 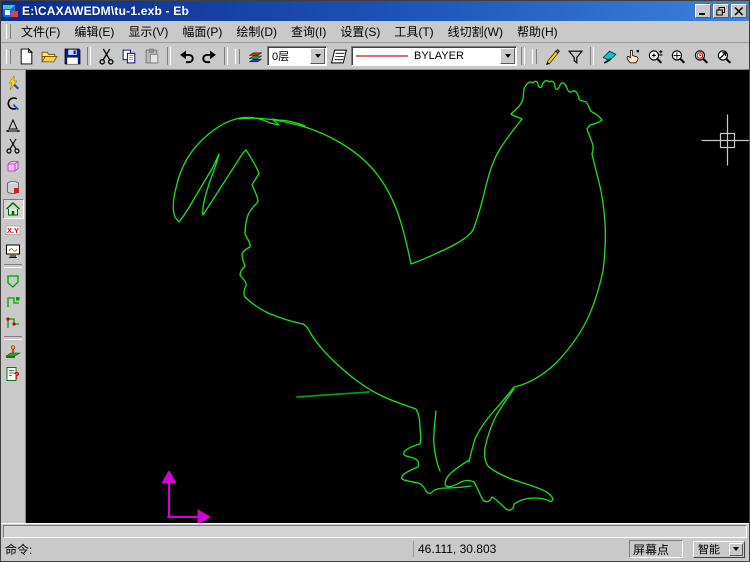 I want to click on status-bar: 命令: 46.111, 30.803 屏幕点 智能, so click(x=375, y=550).